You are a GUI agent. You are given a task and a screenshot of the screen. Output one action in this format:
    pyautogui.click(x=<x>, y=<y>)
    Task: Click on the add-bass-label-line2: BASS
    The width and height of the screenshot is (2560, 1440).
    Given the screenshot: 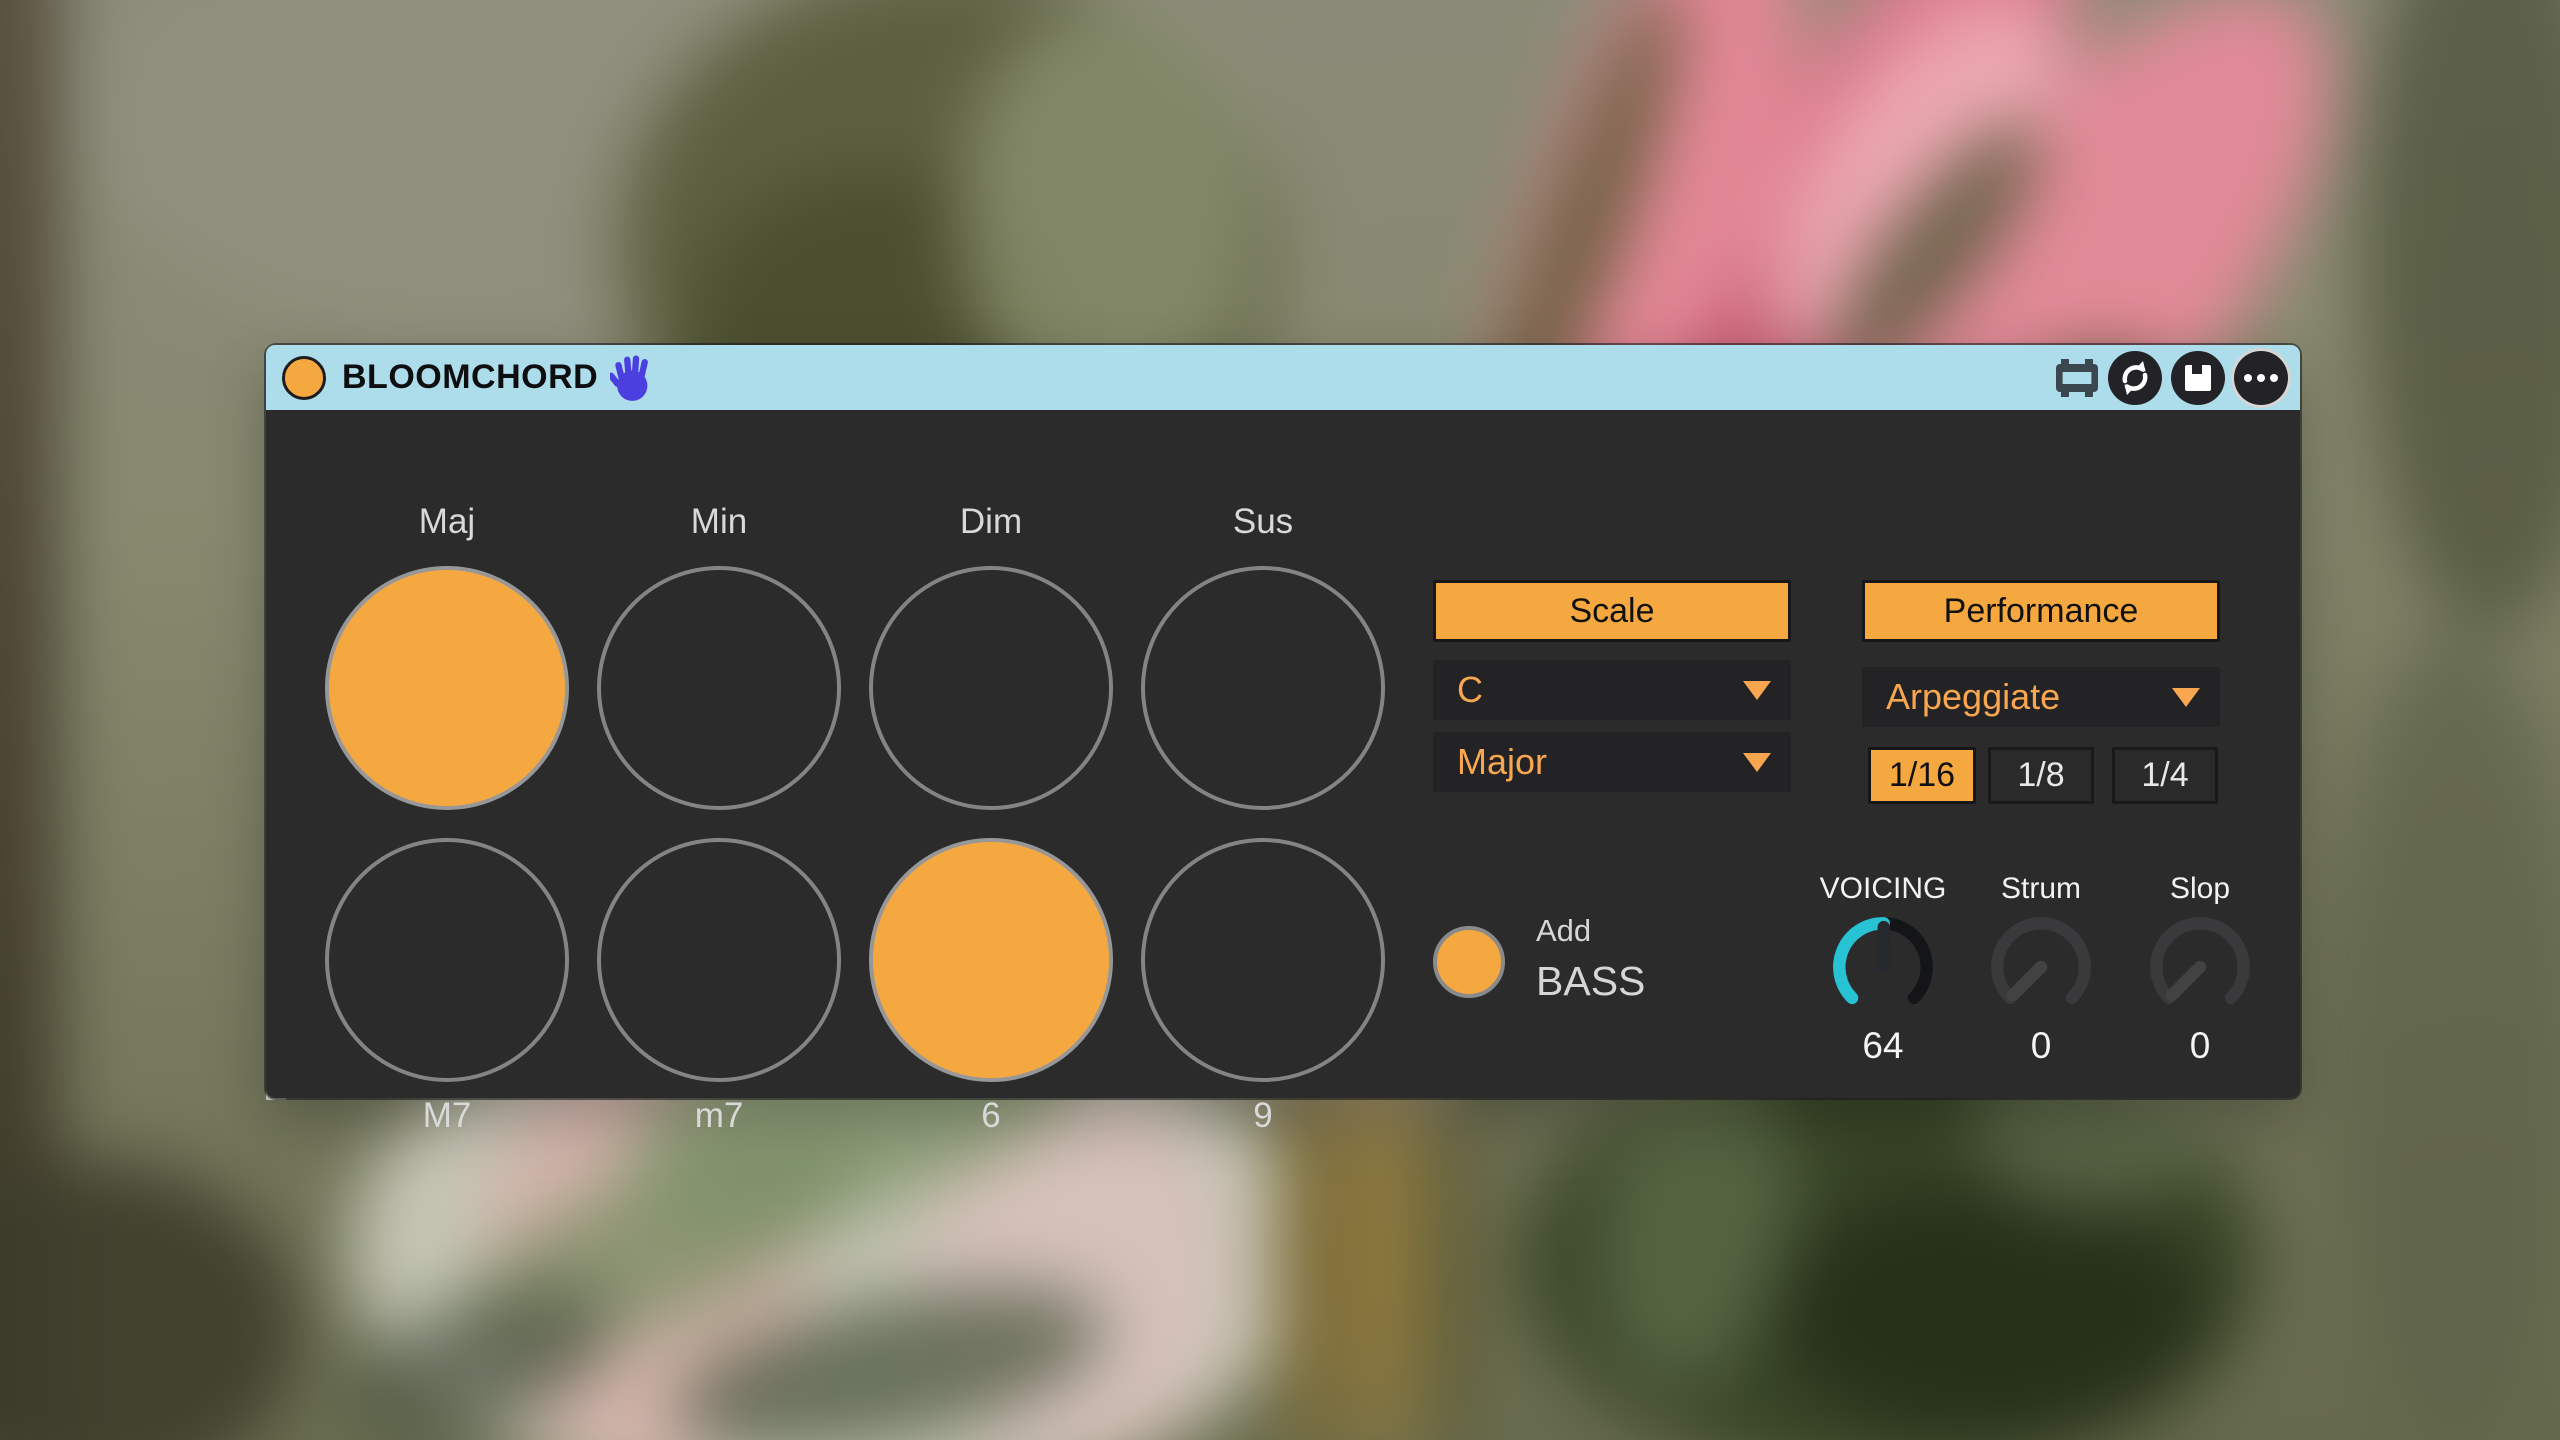 What is the action you would take?
    pyautogui.click(x=1591, y=981)
    